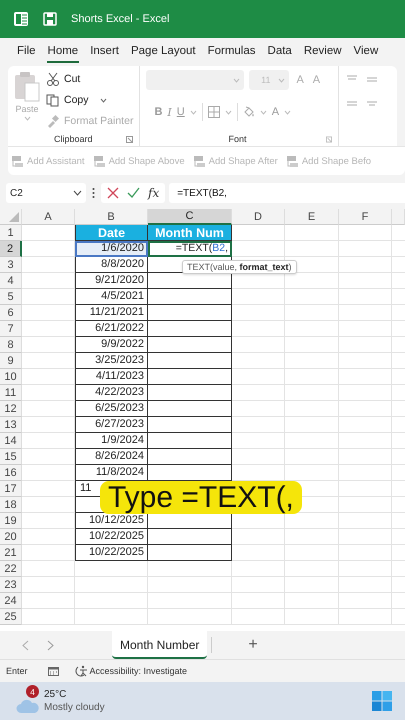 The image size is (405, 720). I want to click on row-header: 4, so click(11, 281).